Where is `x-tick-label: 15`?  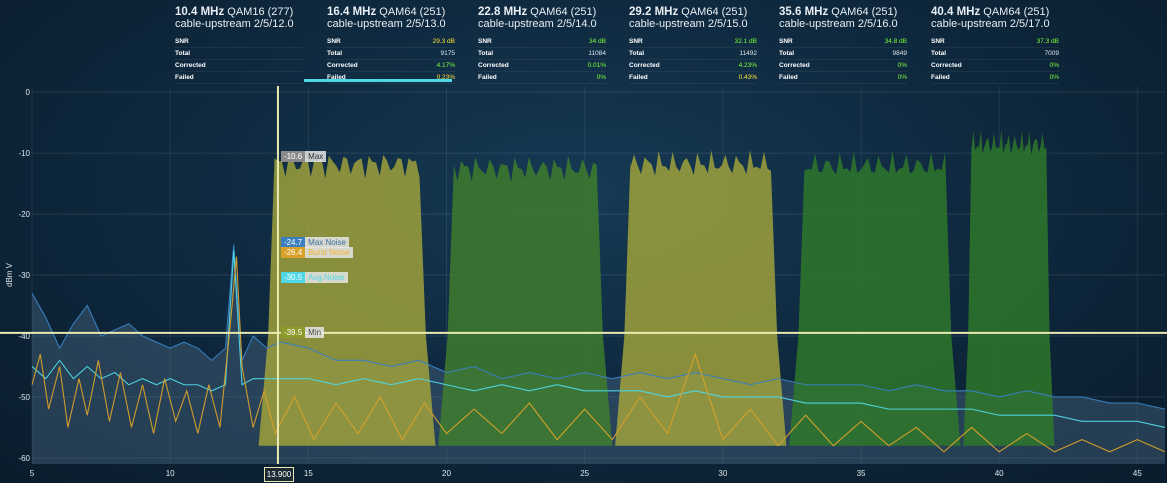 x-tick-label: 15 is located at coordinates (308, 473).